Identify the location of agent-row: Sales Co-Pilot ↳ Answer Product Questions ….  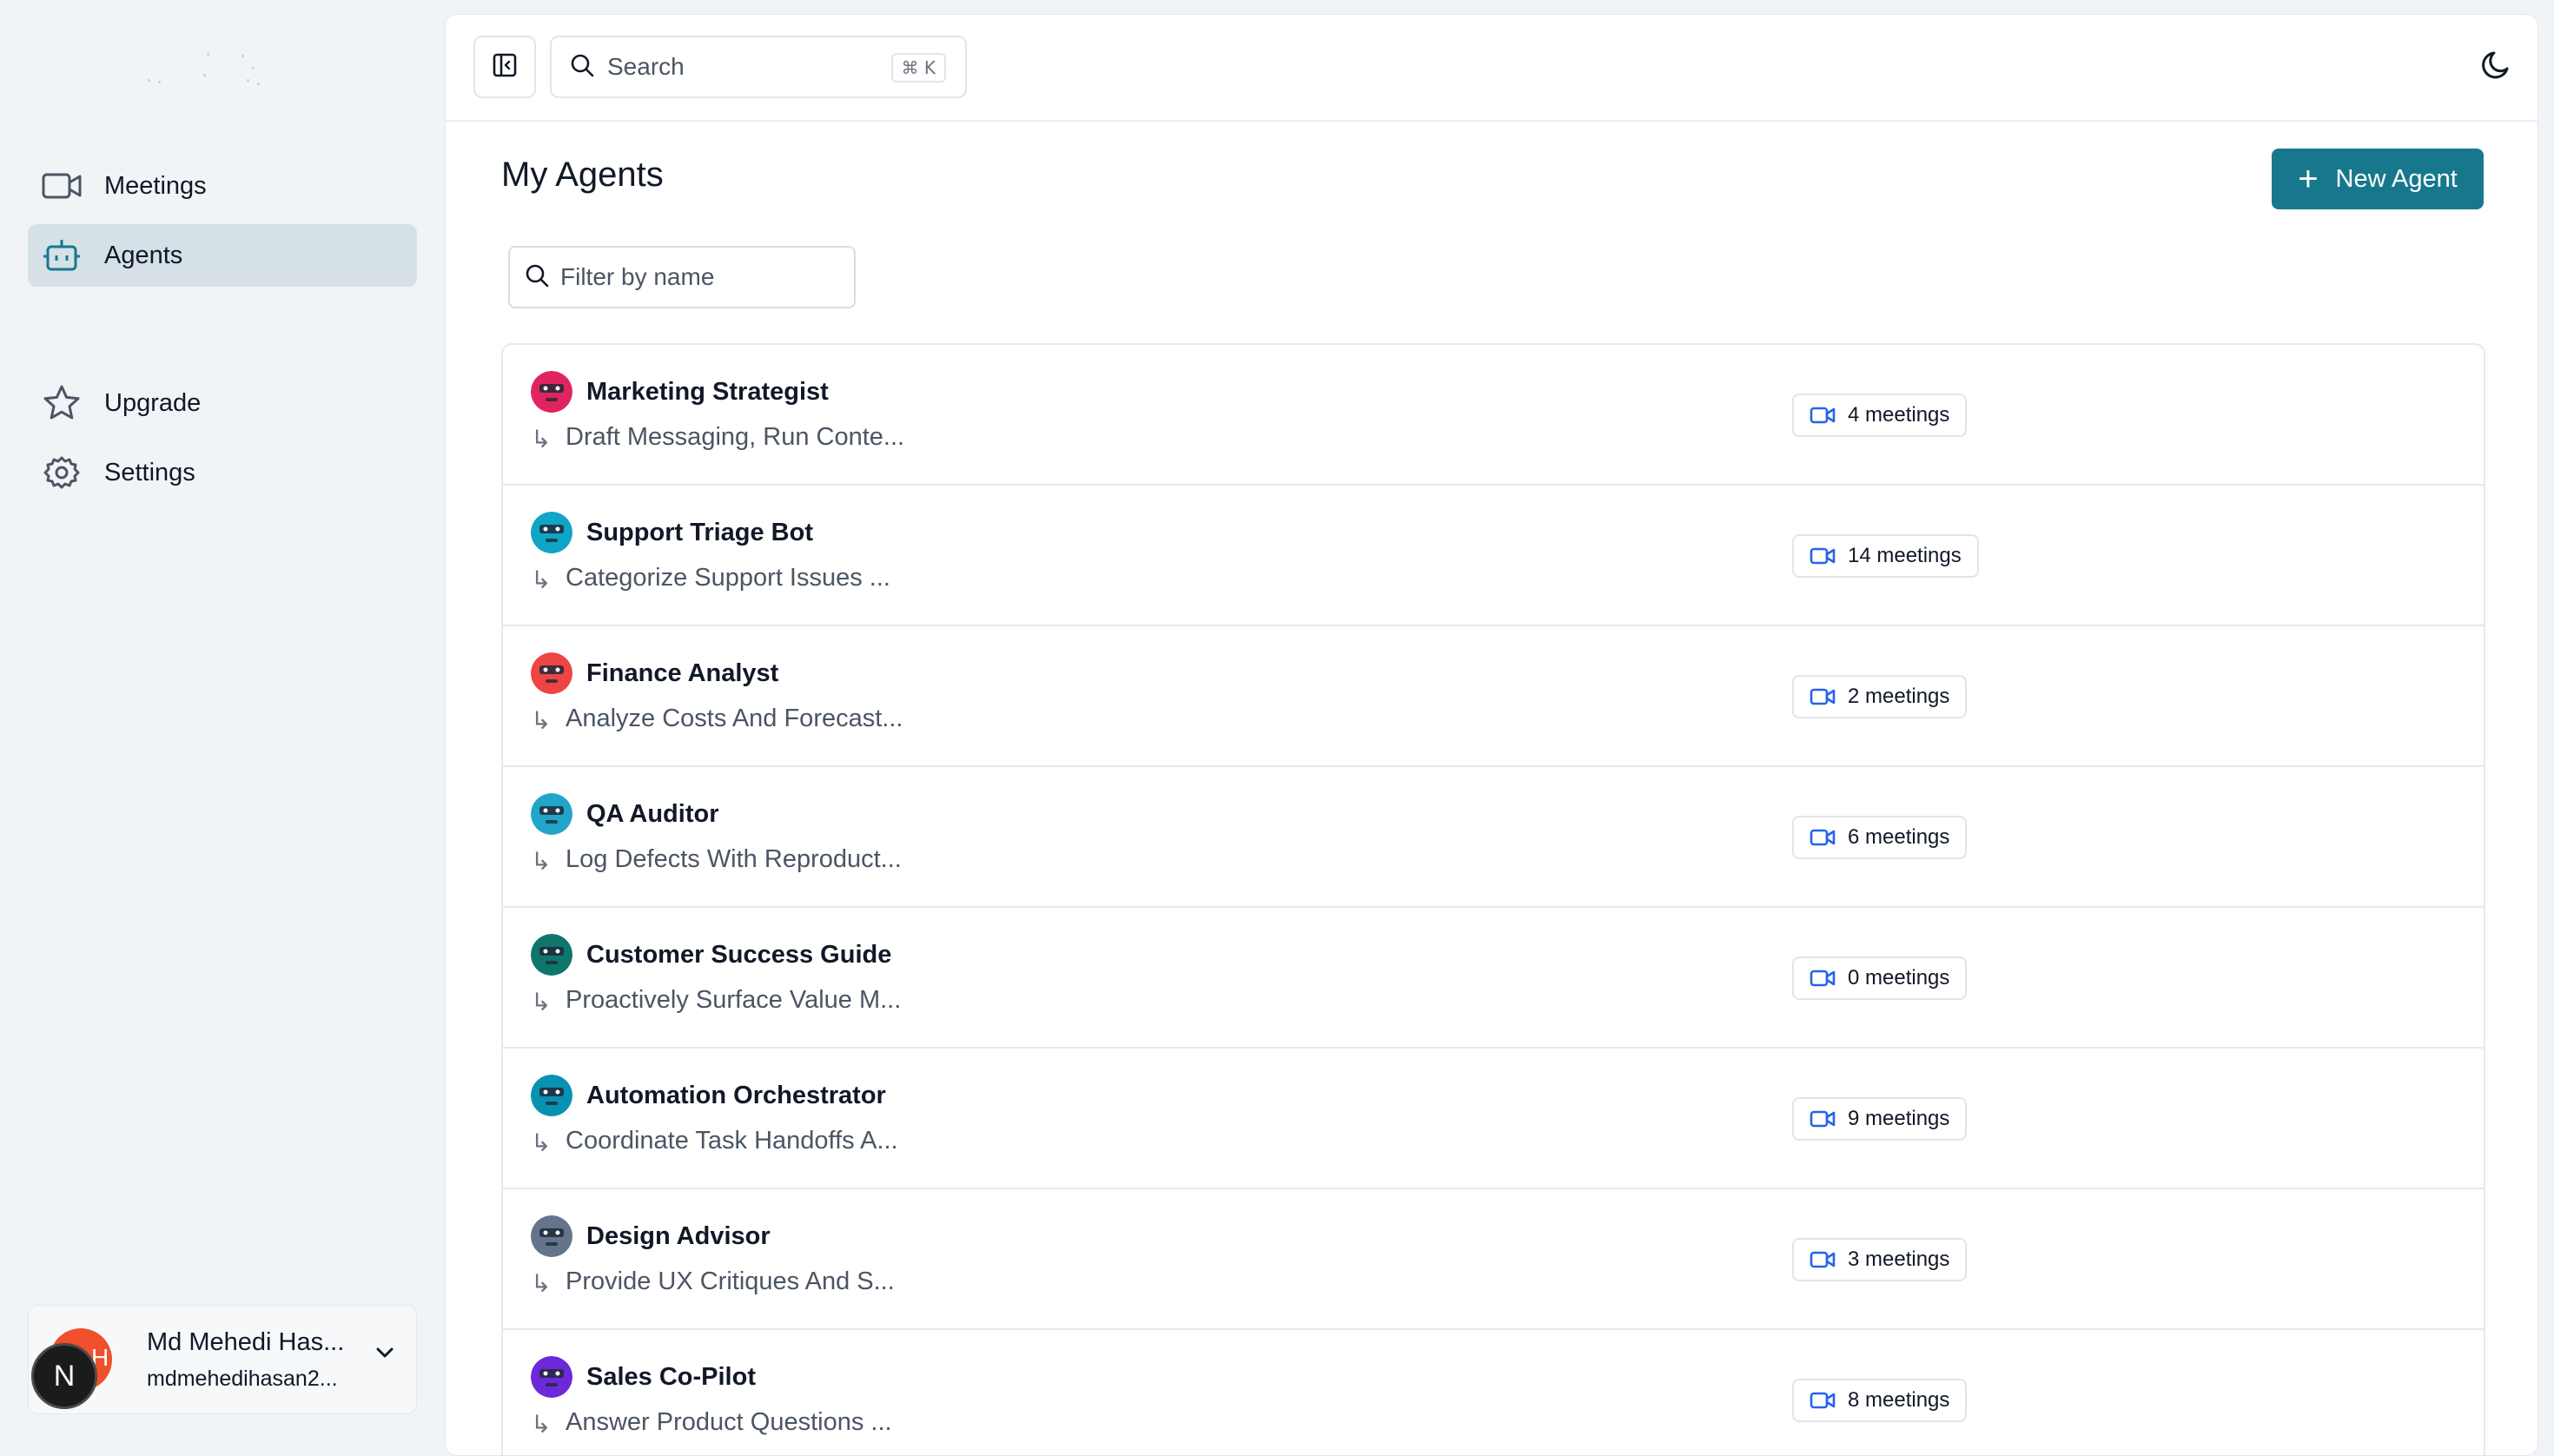
(1493, 1392).